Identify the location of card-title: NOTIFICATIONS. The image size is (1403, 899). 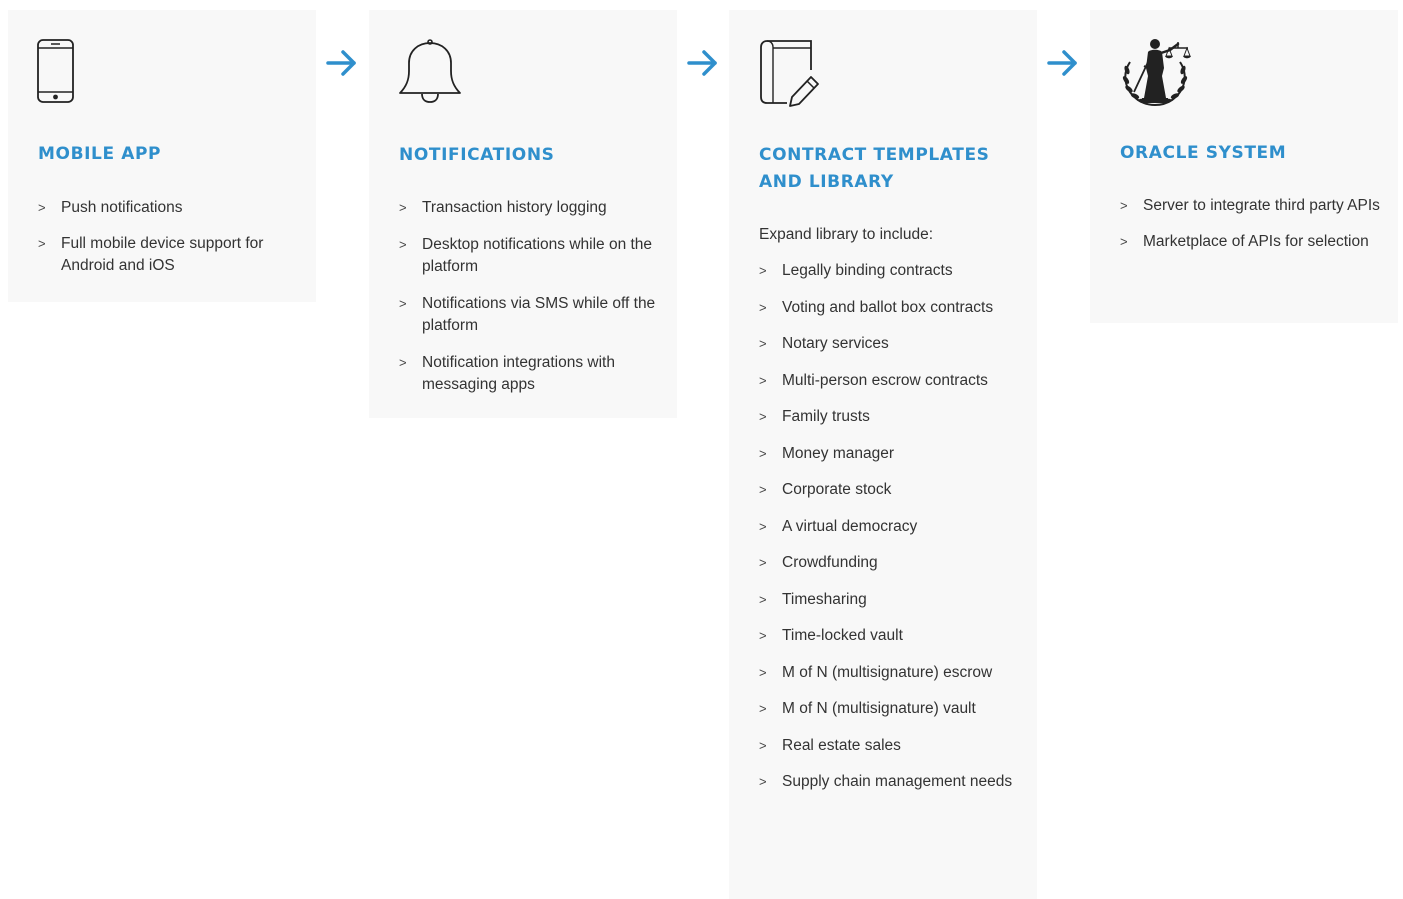
(477, 155).